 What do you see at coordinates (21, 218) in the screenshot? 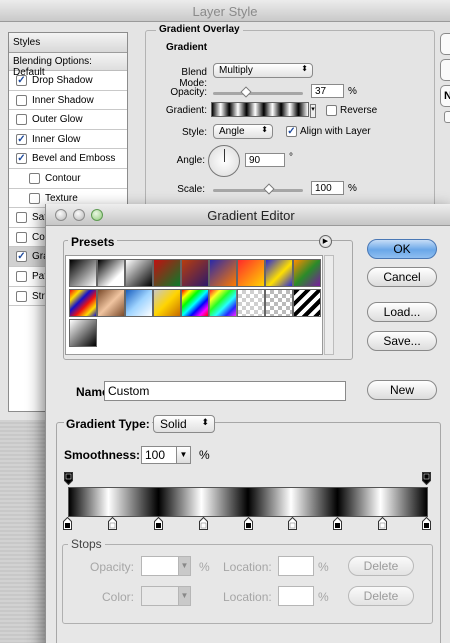
I see `checkbox-satin` at bounding box center [21, 218].